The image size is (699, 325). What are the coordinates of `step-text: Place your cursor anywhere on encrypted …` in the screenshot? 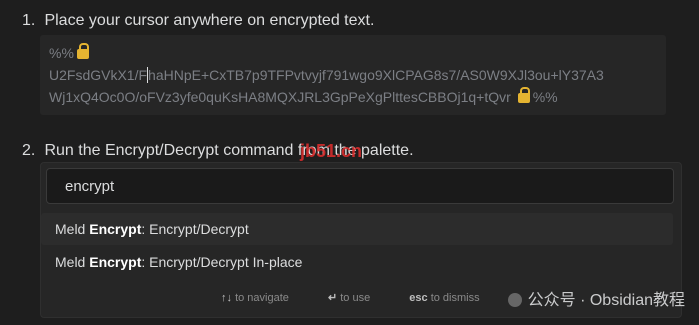 It's located at (209, 20).